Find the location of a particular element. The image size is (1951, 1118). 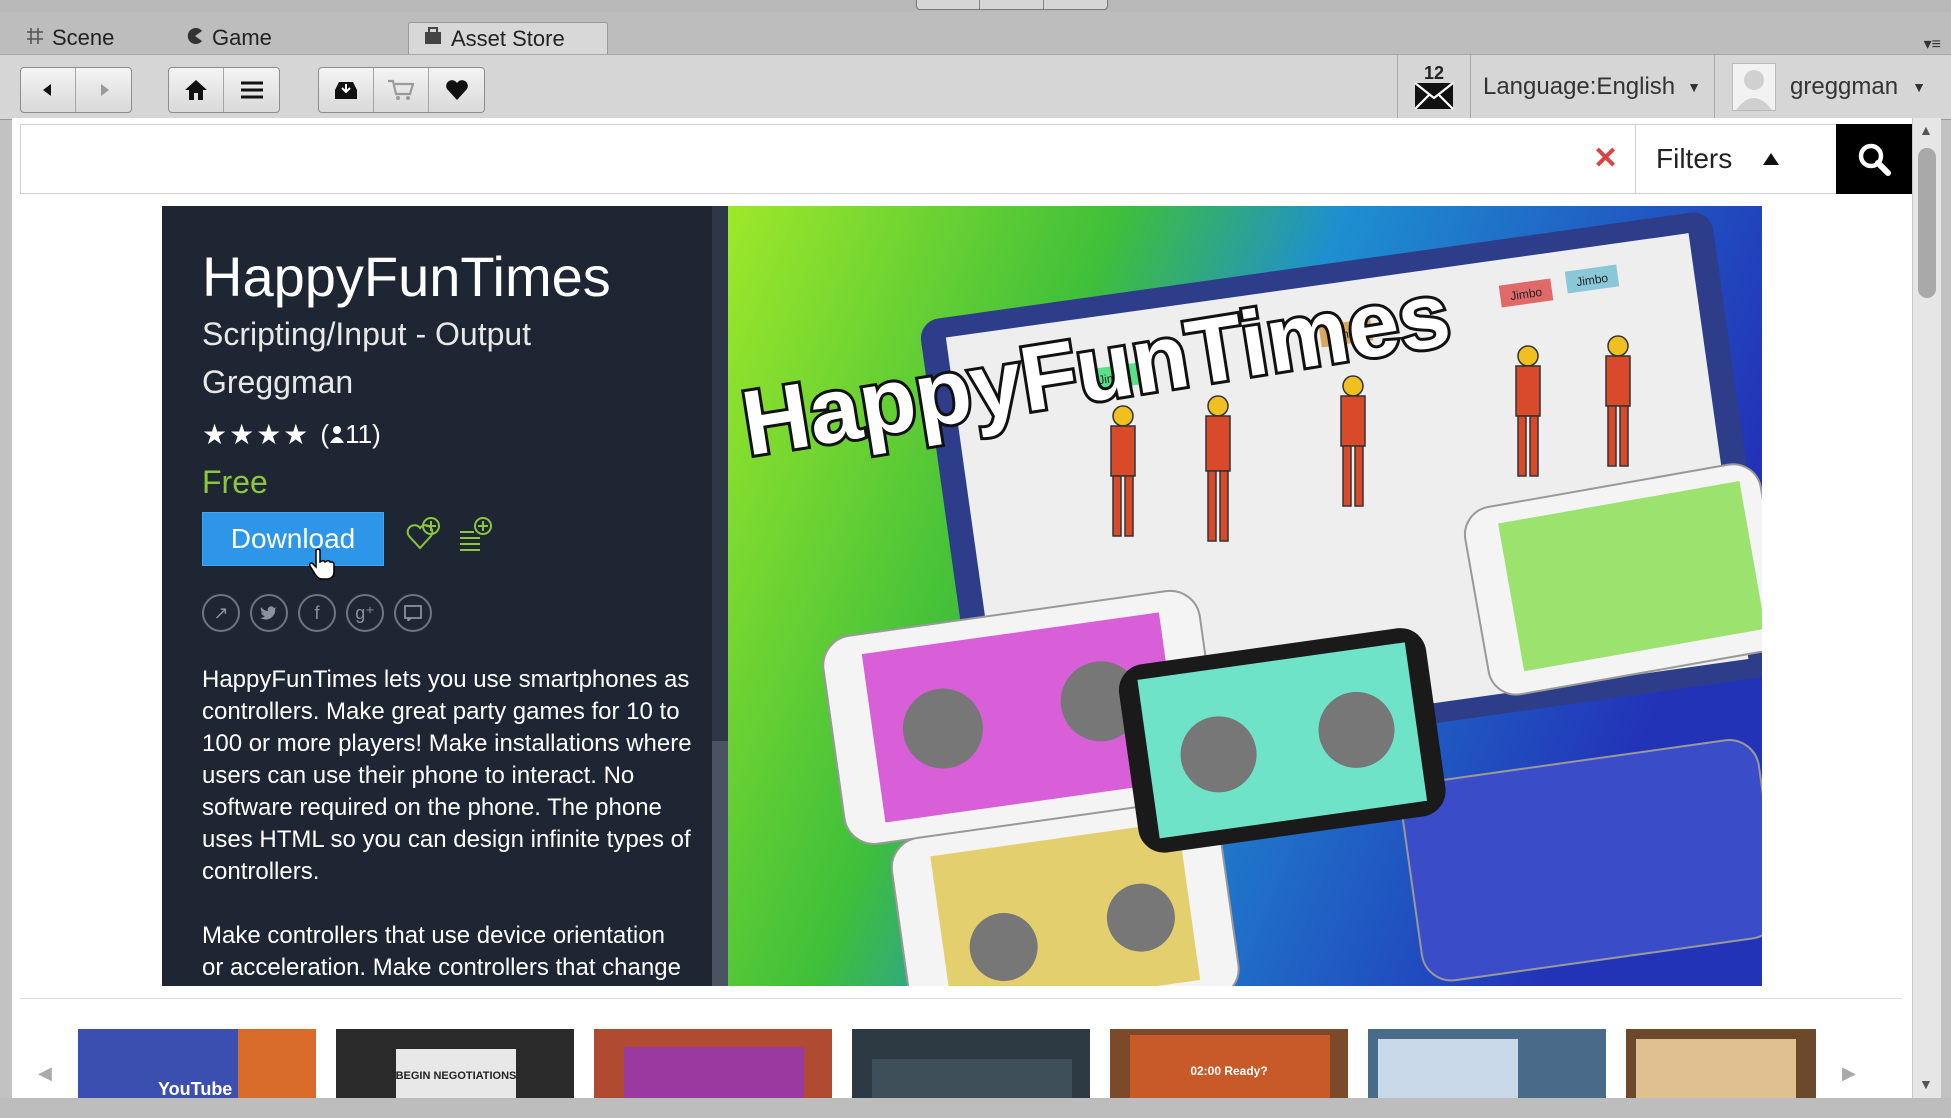

carousel-next-icon: ▶ is located at coordinates (1849, 1073).